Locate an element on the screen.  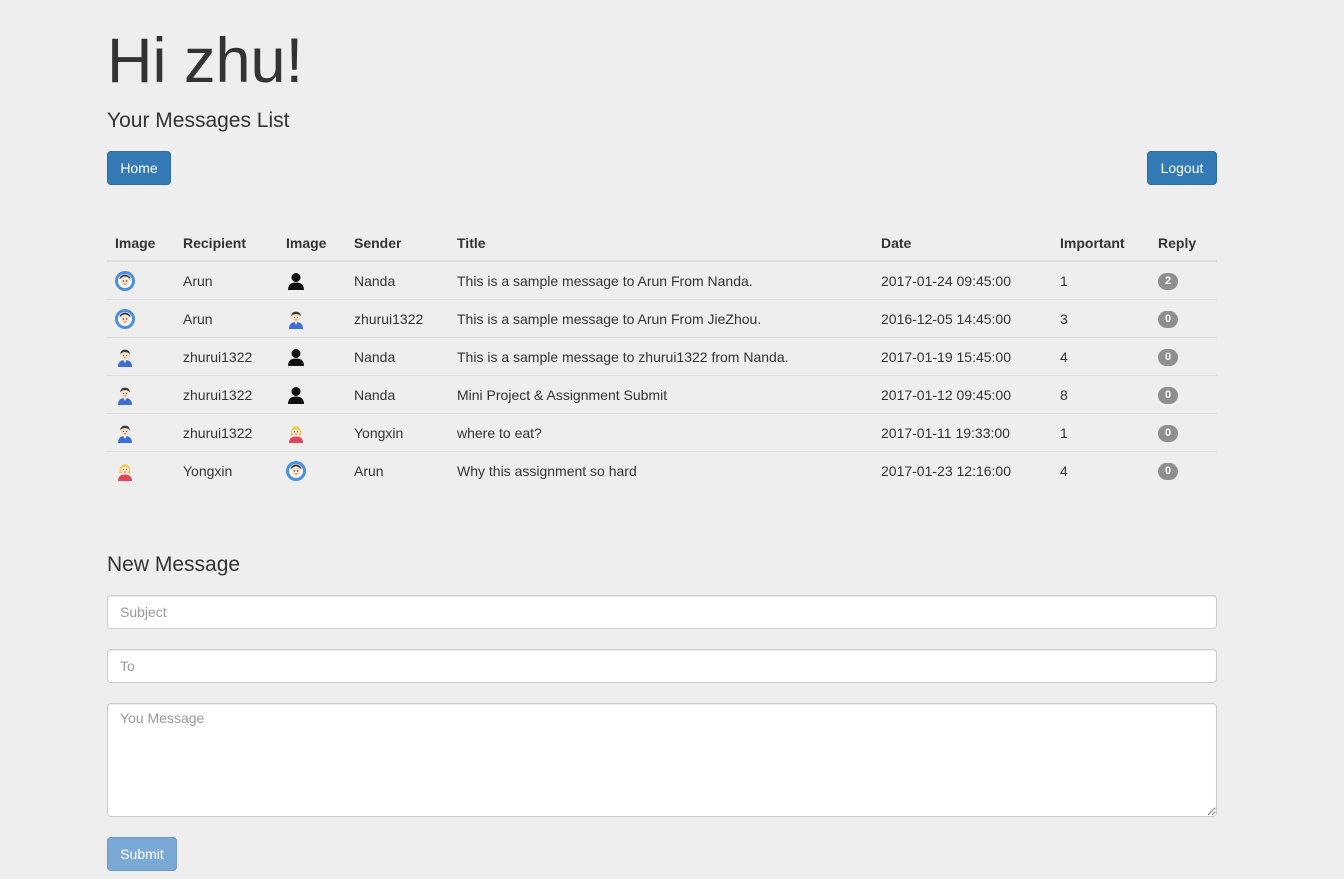
recipient-cell: Yongxin is located at coordinates (226, 470).